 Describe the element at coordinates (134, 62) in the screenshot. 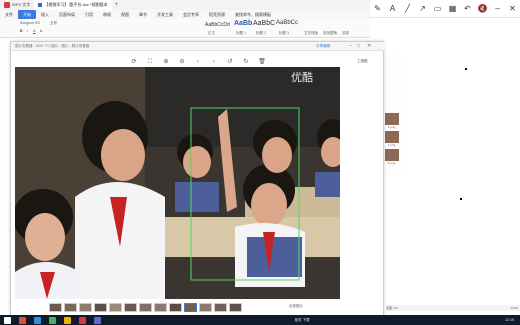

I see `rotate-icon: ⟳` at that location.